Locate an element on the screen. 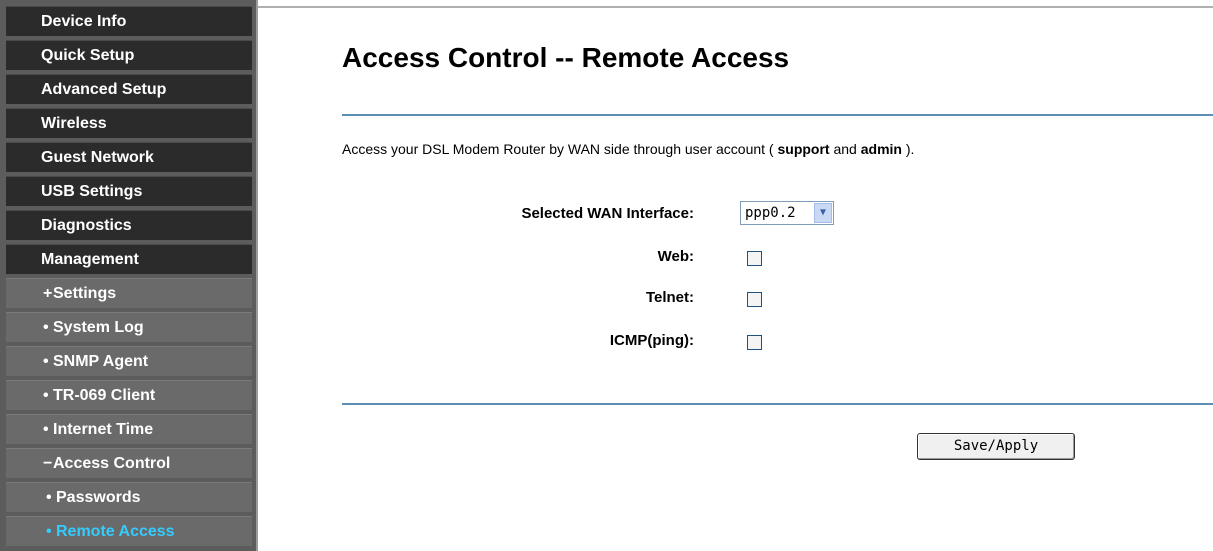 Image resolution: width=1213 pixels, height=551 pixels. icmp-checkbox is located at coordinates (754, 342).